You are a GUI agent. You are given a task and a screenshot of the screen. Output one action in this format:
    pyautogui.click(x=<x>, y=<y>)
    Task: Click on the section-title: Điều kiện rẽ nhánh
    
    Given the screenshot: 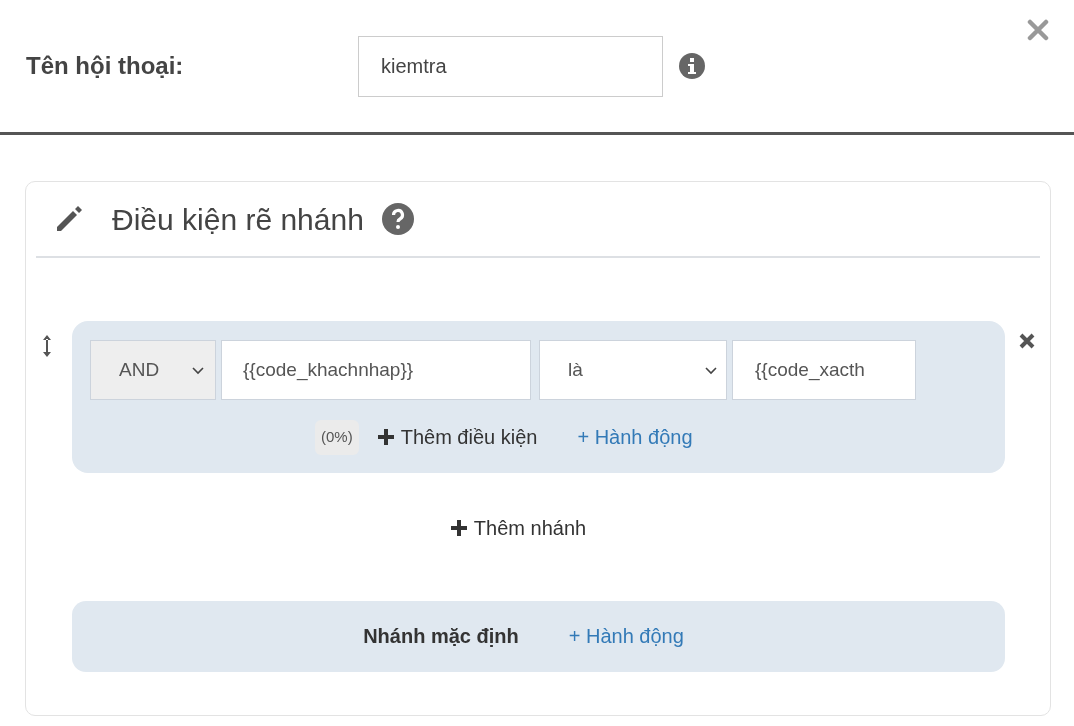 What is the action you would take?
    pyautogui.click(x=238, y=219)
    